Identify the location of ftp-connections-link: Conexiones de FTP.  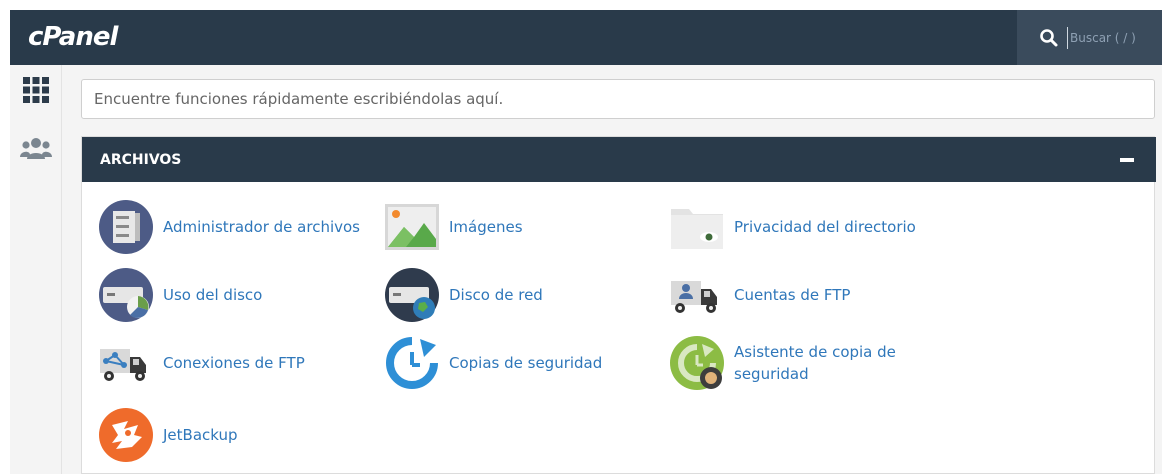
(230, 363).